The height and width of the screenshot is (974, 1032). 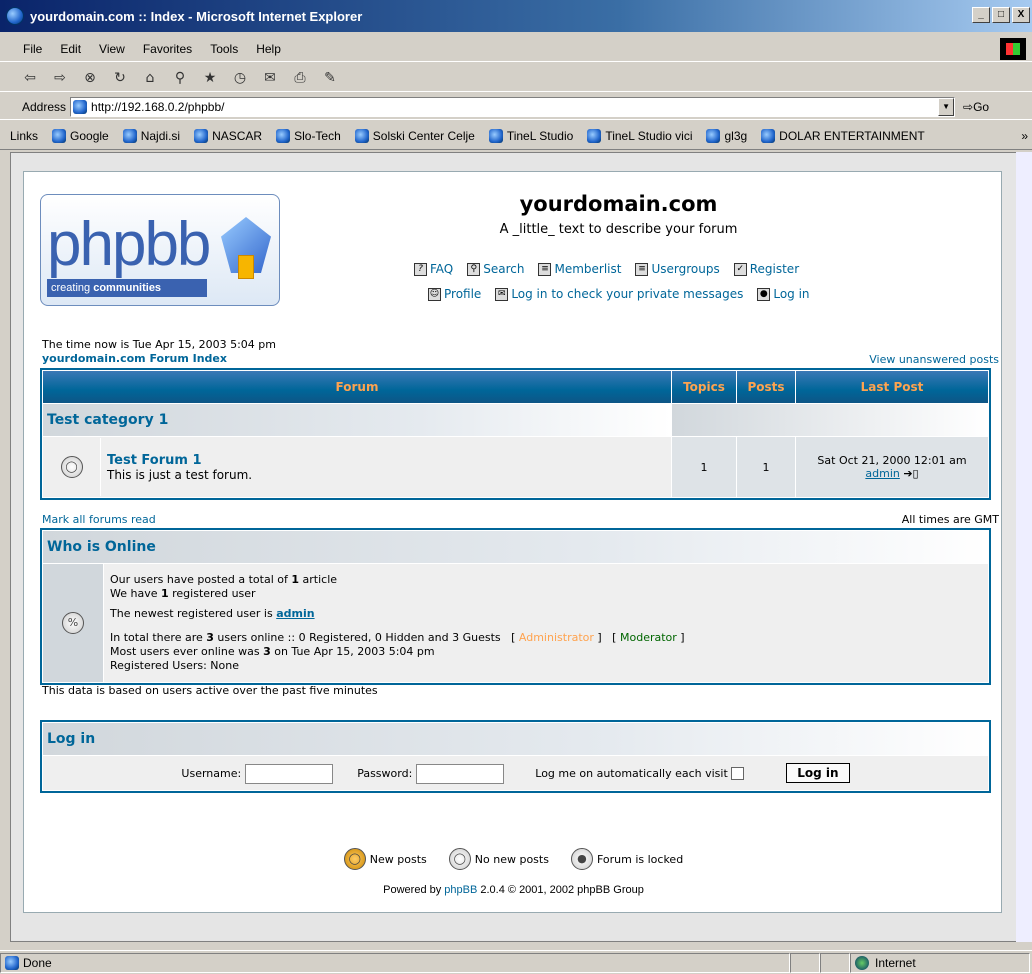 I want to click on who-online-icon-cell: %, so click(x=73, y=623).